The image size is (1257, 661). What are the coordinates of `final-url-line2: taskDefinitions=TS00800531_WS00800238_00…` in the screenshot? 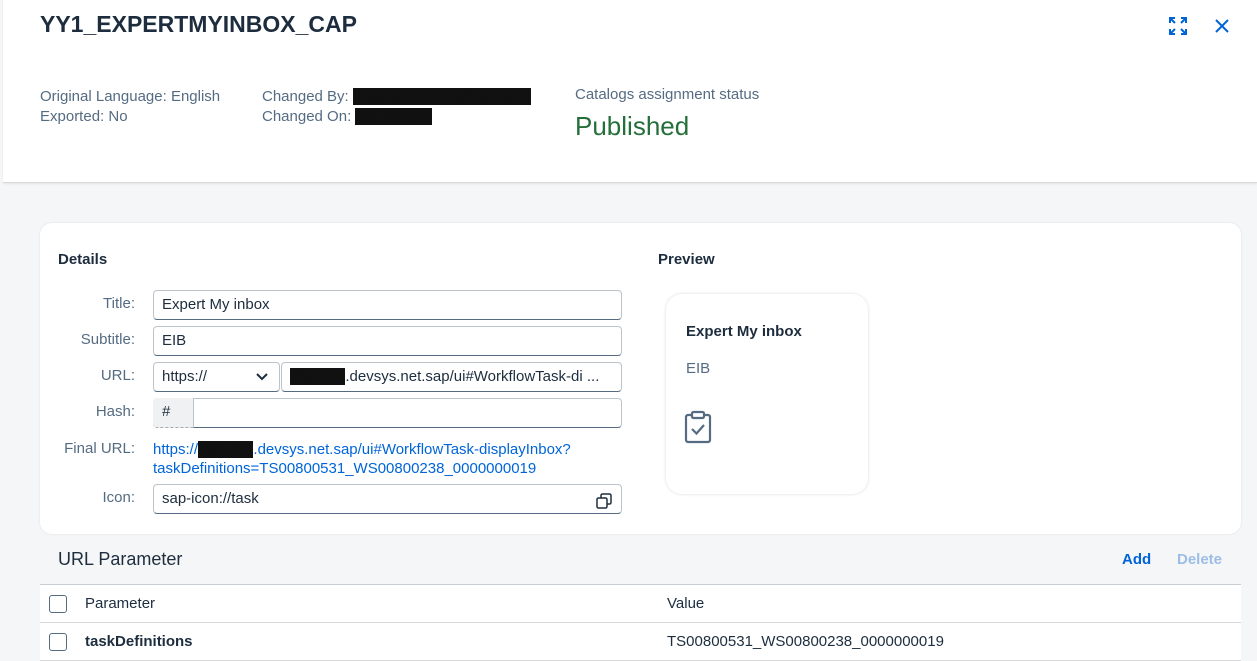 It's located at (345, 468).